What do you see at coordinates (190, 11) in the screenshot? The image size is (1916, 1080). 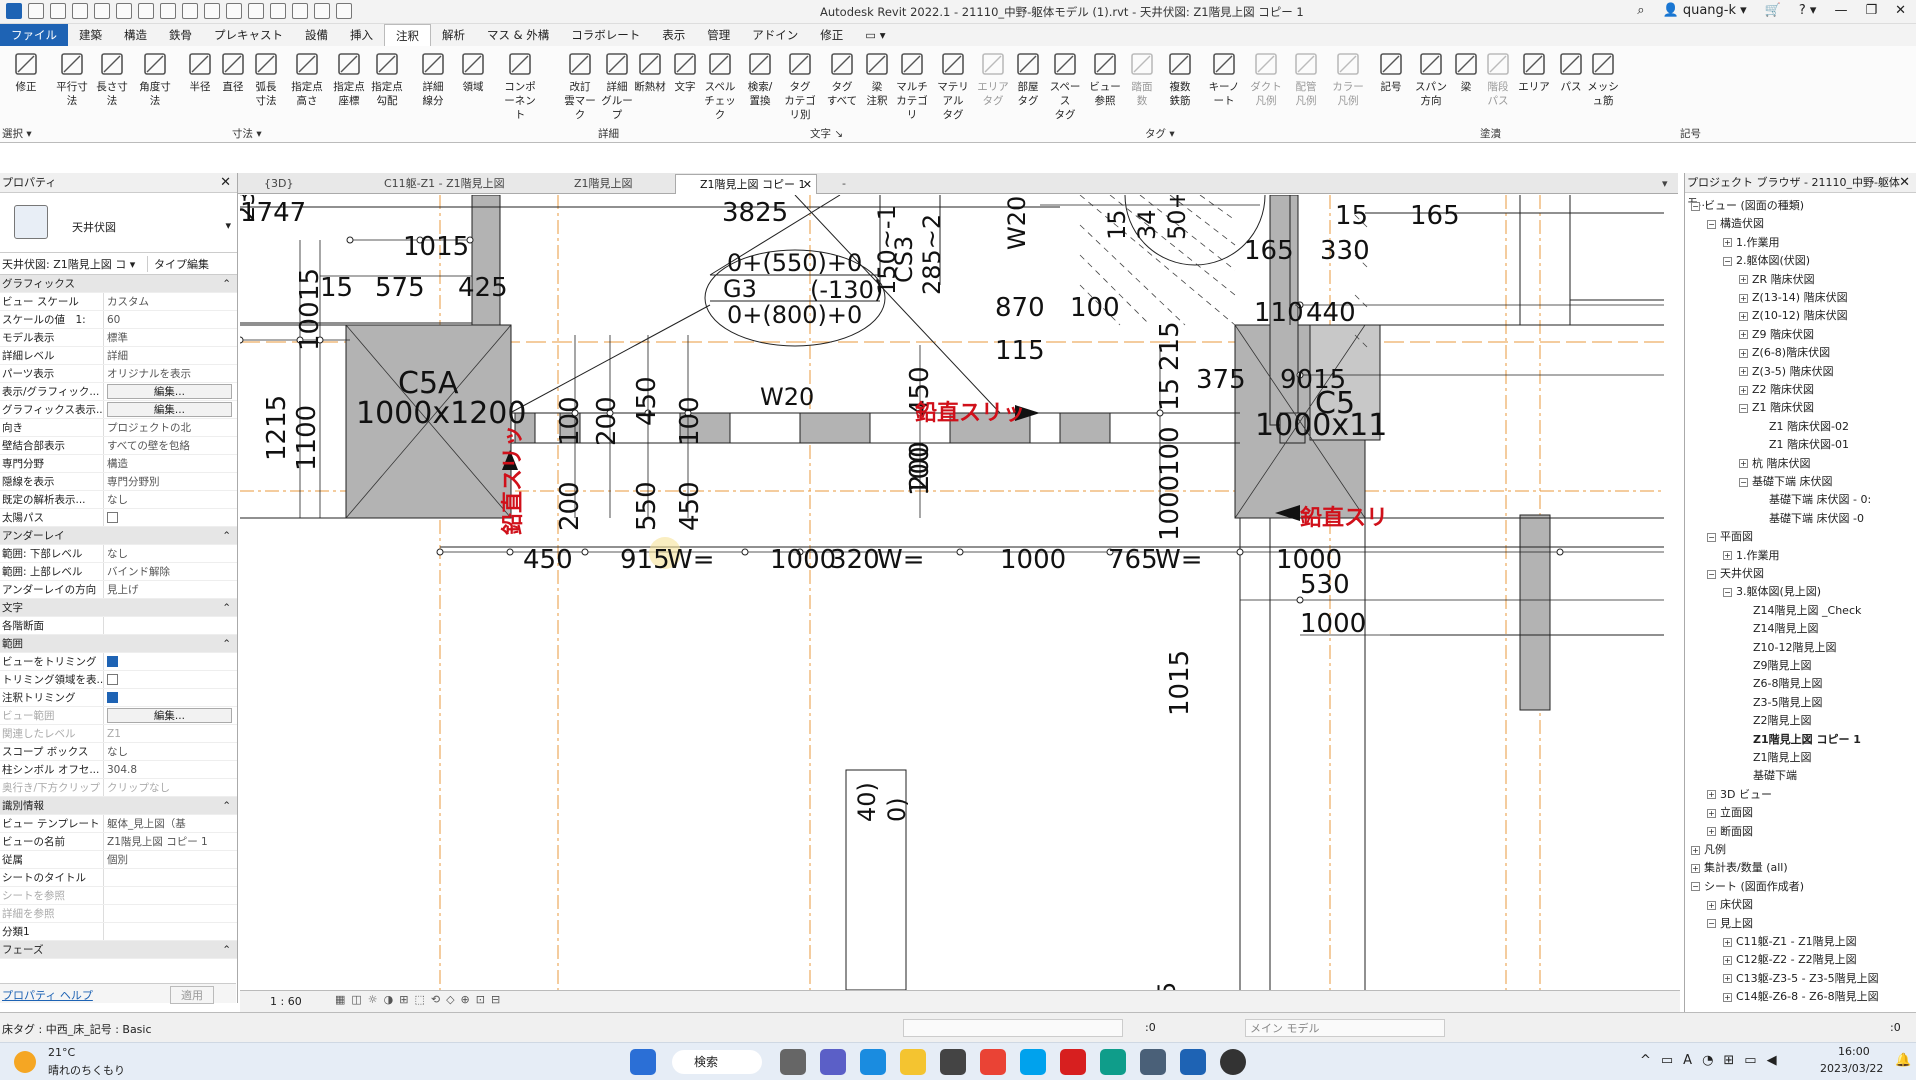 I see `dimension-icon` at bounding box center [190, 11].